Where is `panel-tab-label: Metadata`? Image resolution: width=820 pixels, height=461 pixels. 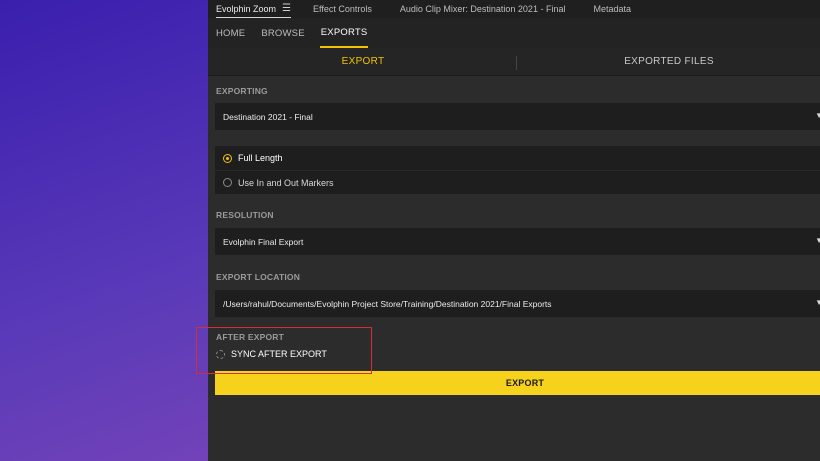 panel-tab-label: Metadata is located at coordinates (612, 9).